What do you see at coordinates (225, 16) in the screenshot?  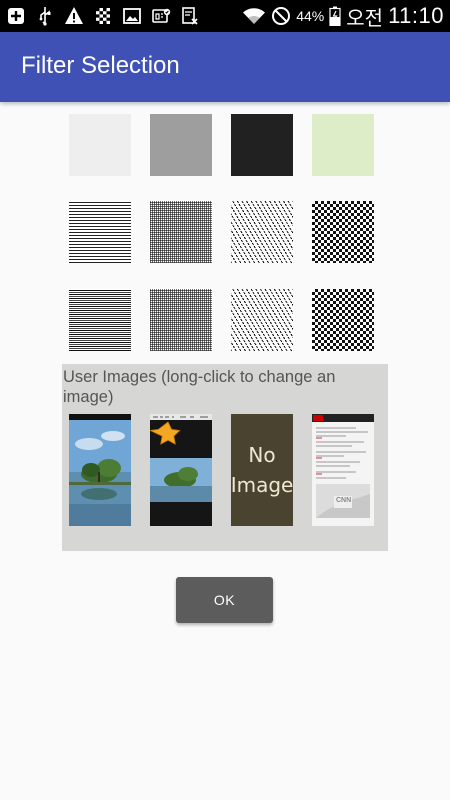 I see `status-bar: 44% 오전 11:10` at bounding box center [225, 16].